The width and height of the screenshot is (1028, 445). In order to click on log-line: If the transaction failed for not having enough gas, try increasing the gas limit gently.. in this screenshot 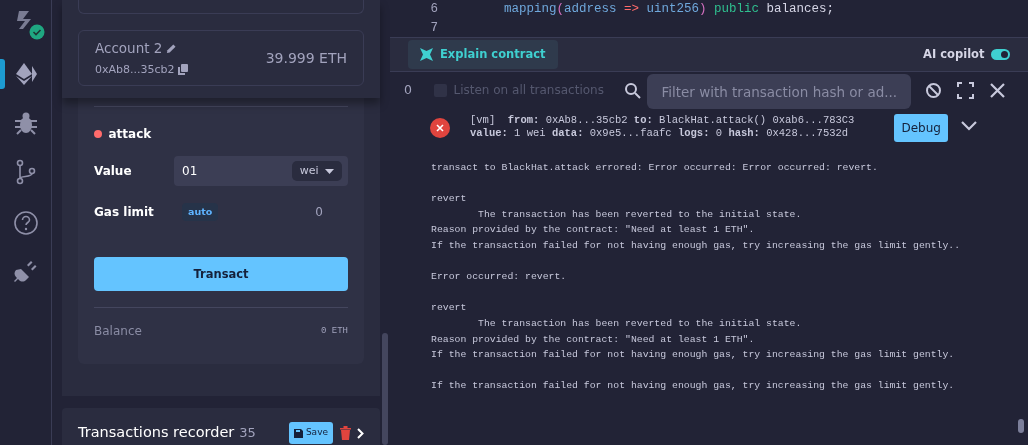, I will do `click(696, 245)`.